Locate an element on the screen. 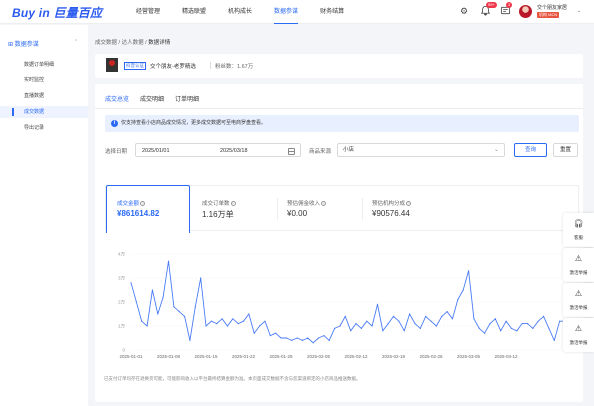  metric-card-commission: 预估佣金收入? ¥0.00 is located at coordinates (319, 209).